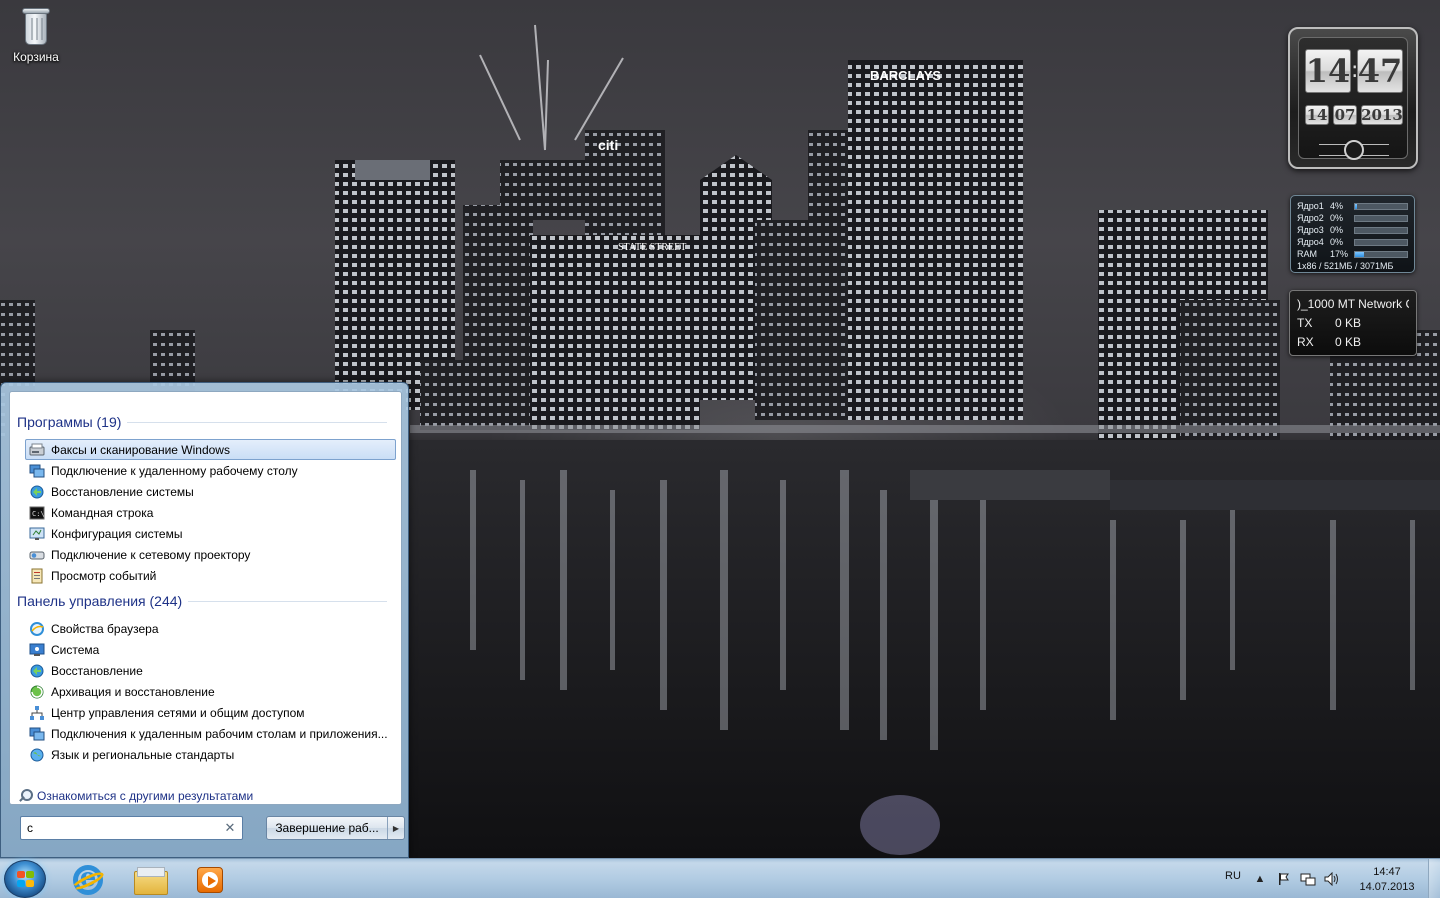 This screenshot has width=1440, height=898. What do you see at coordinates (125, 828) in the screenshot?
I see `search-input` at bounding box center [125, 828].